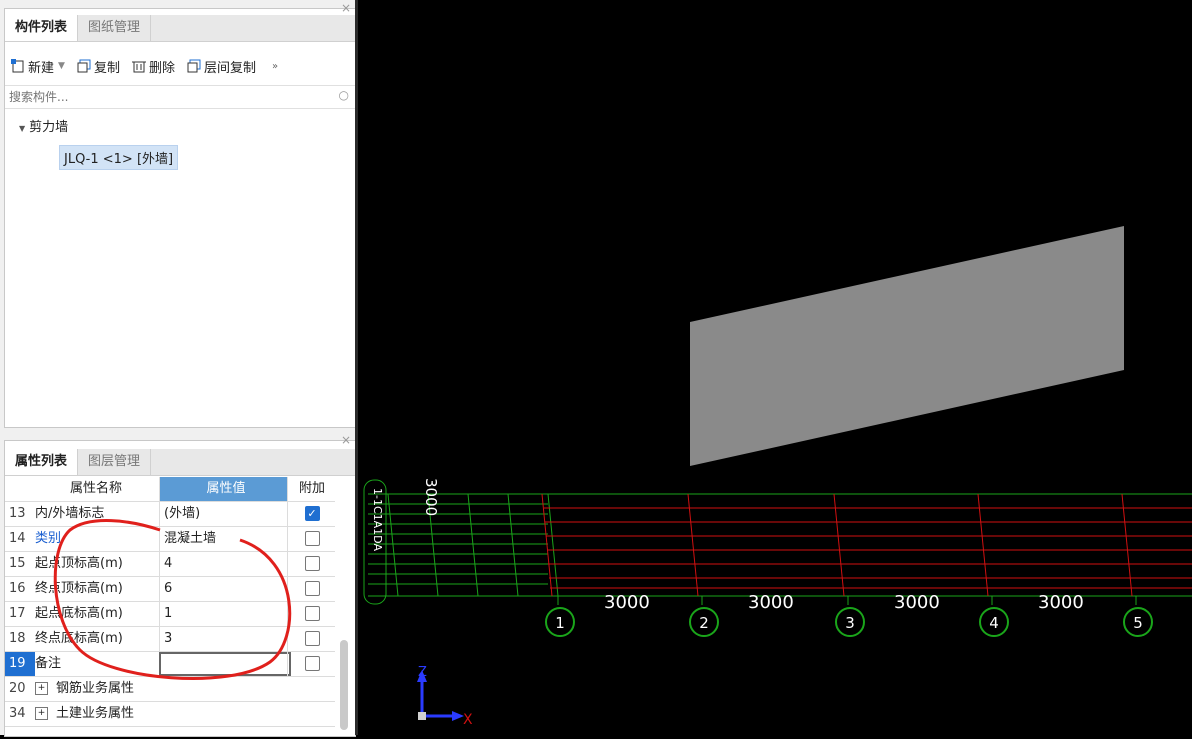 The height and width of the screenshot is (739, 1192). I want to click on axis-x-label: X, so click(468, 720).